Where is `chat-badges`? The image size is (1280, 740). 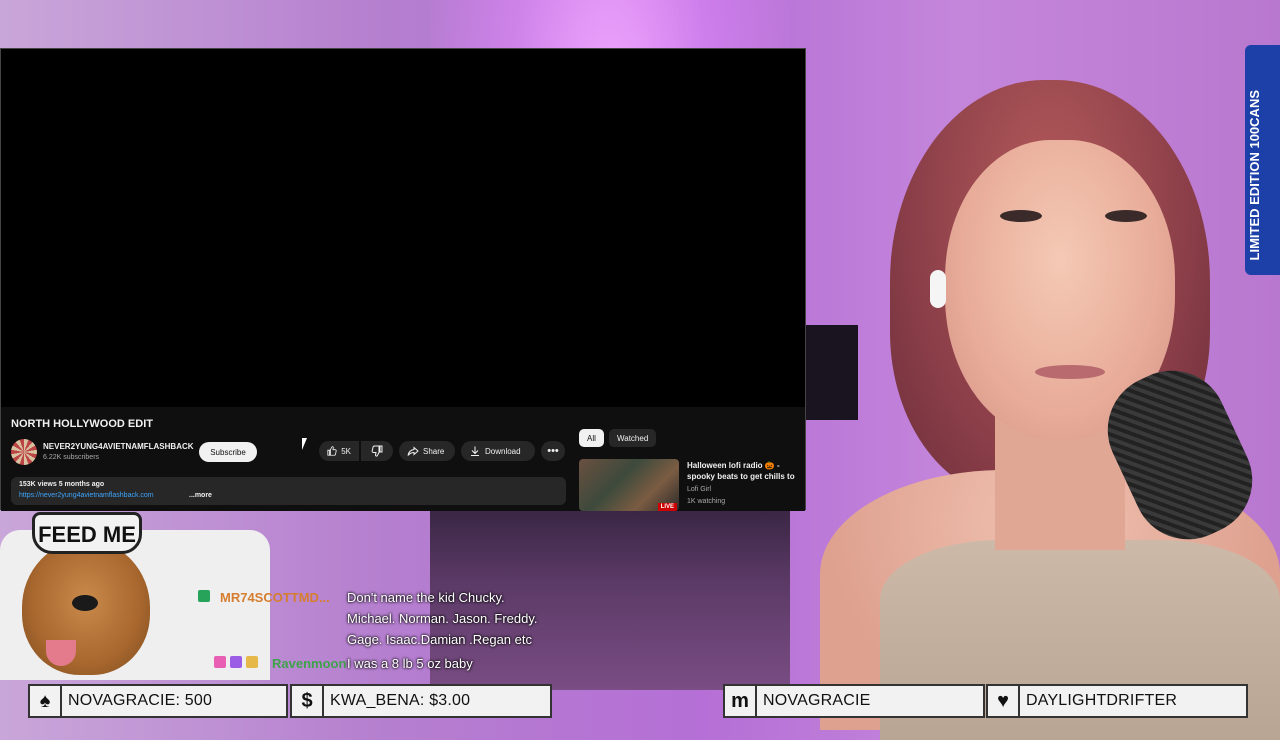 chat-badges is located at coordinates (236, 662).